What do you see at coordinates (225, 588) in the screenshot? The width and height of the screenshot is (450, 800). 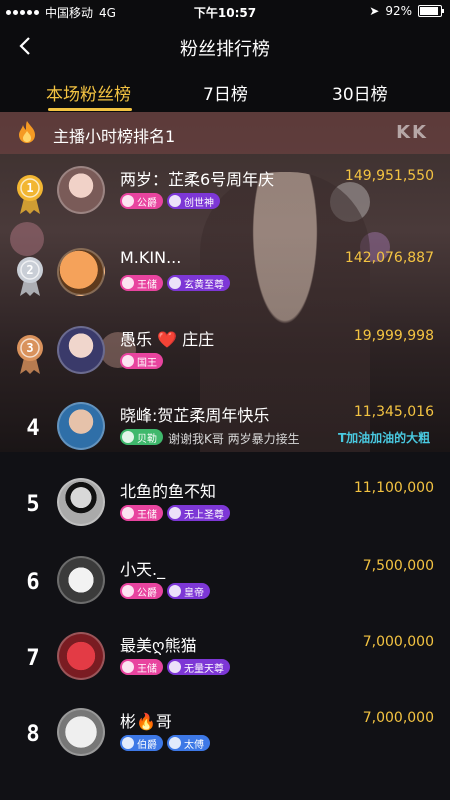 I see `ranking-row: 6 小天._ 7,500,000 公爵 皇帝` at bounding box center [225, 588].